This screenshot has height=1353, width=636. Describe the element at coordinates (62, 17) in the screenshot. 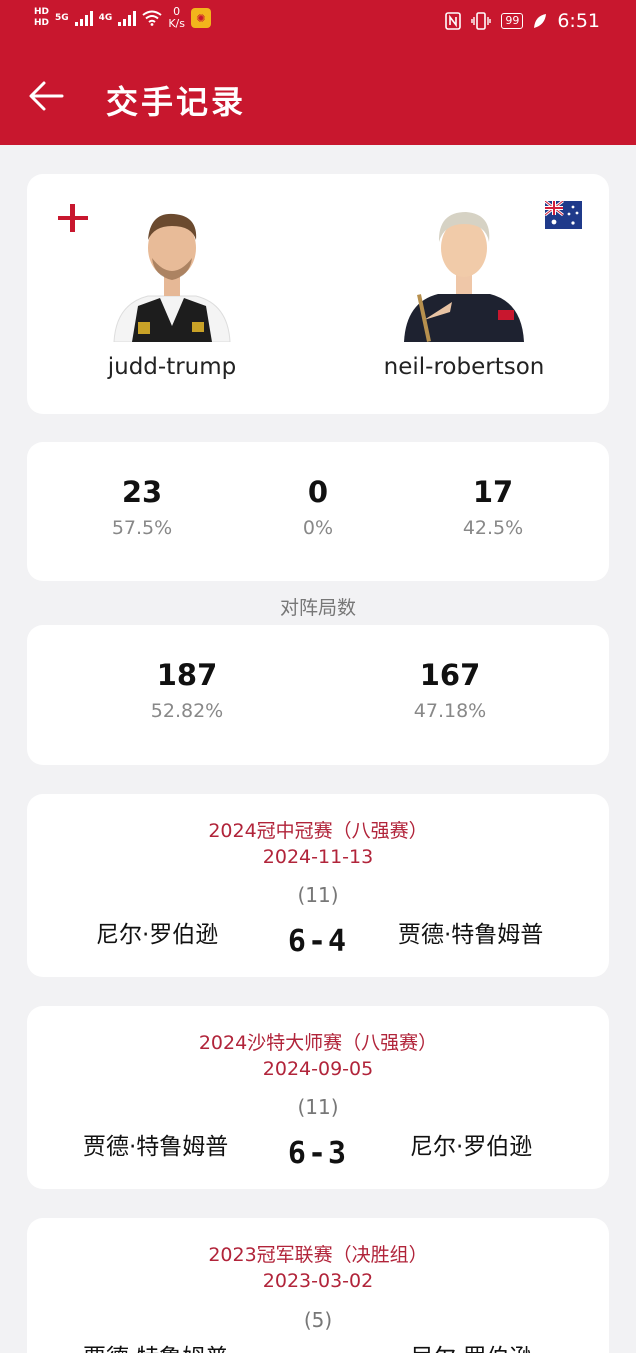

I see `network-5g-label: 5G` at that location.